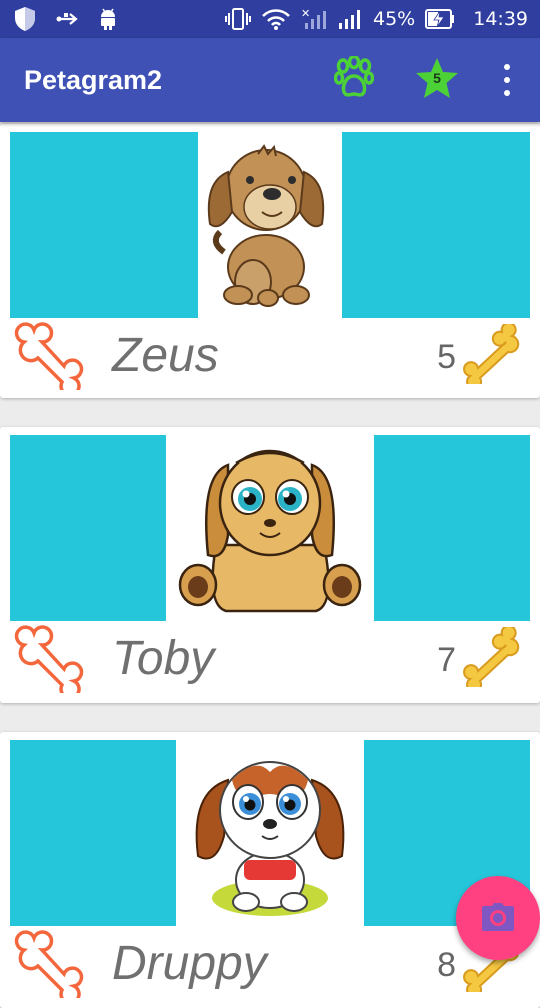 The height and width of the screenshot is (1008, 540). I want to click on paw-icon, so click(354, 75).